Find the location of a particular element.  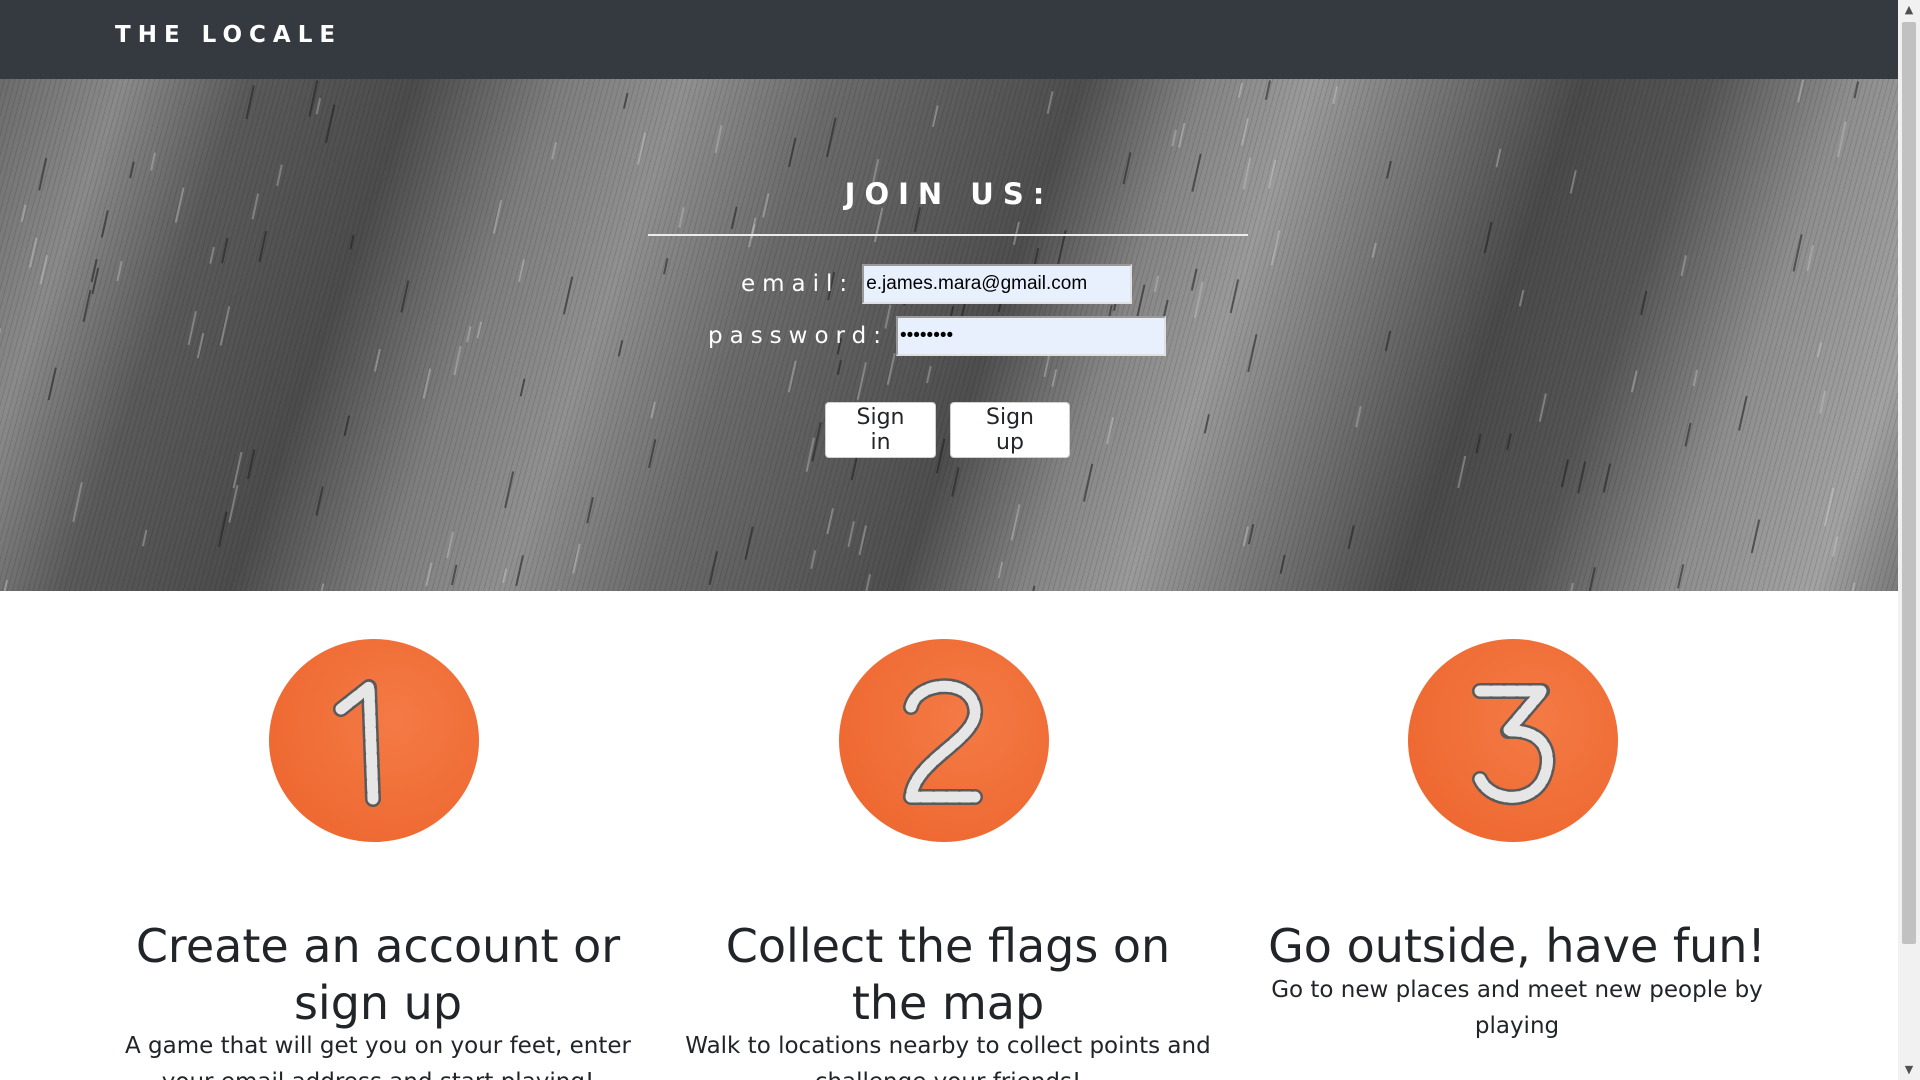

password-row: password: is located at coordinates (937, 336).